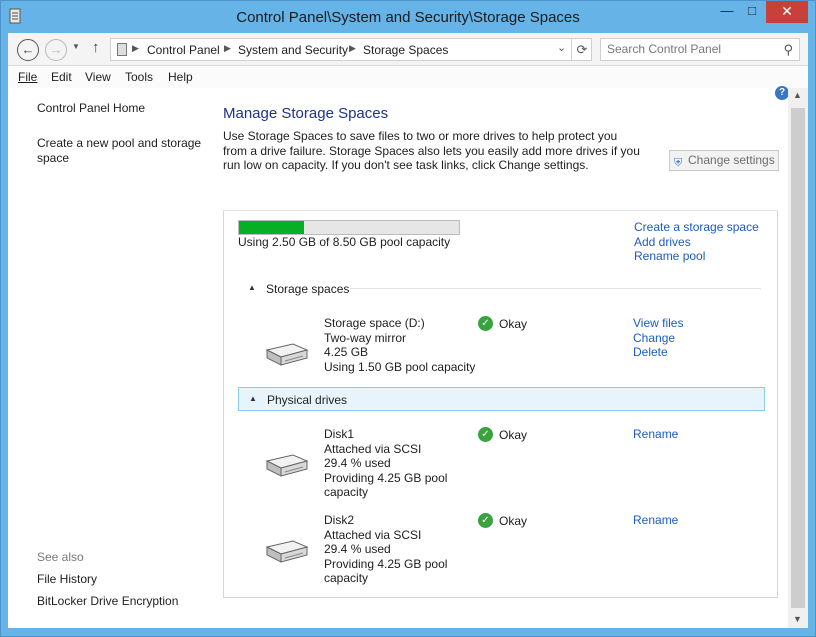 This screenshot has height=637, width=816. Describe the element at coordinates (346, 492) in the screenshot. I see `disk-providing-cont: capacity` at that location.